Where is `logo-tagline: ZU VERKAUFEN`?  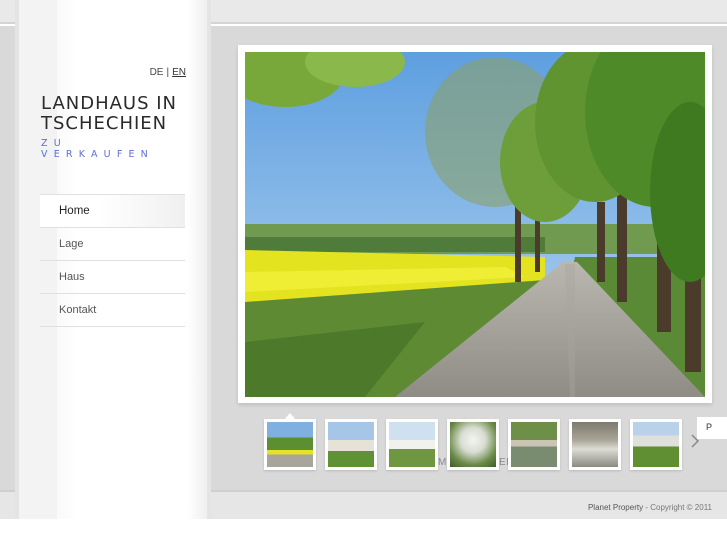
logo-tagline: ZU VERKAUFEN is located at coordinates (97, 149).